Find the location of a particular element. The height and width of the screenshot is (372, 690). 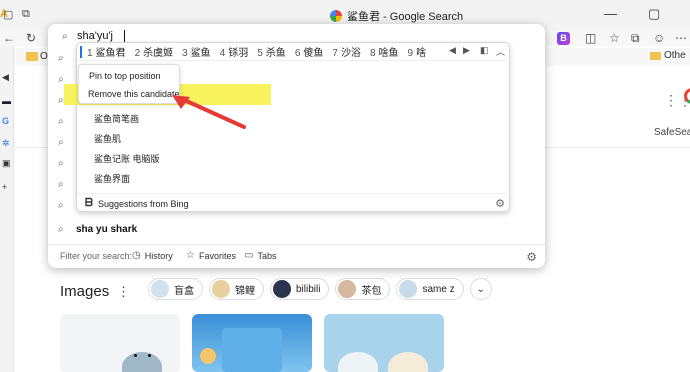

suggestion-row: ⌕ sha yu shark is located at coordinates (296, 230).